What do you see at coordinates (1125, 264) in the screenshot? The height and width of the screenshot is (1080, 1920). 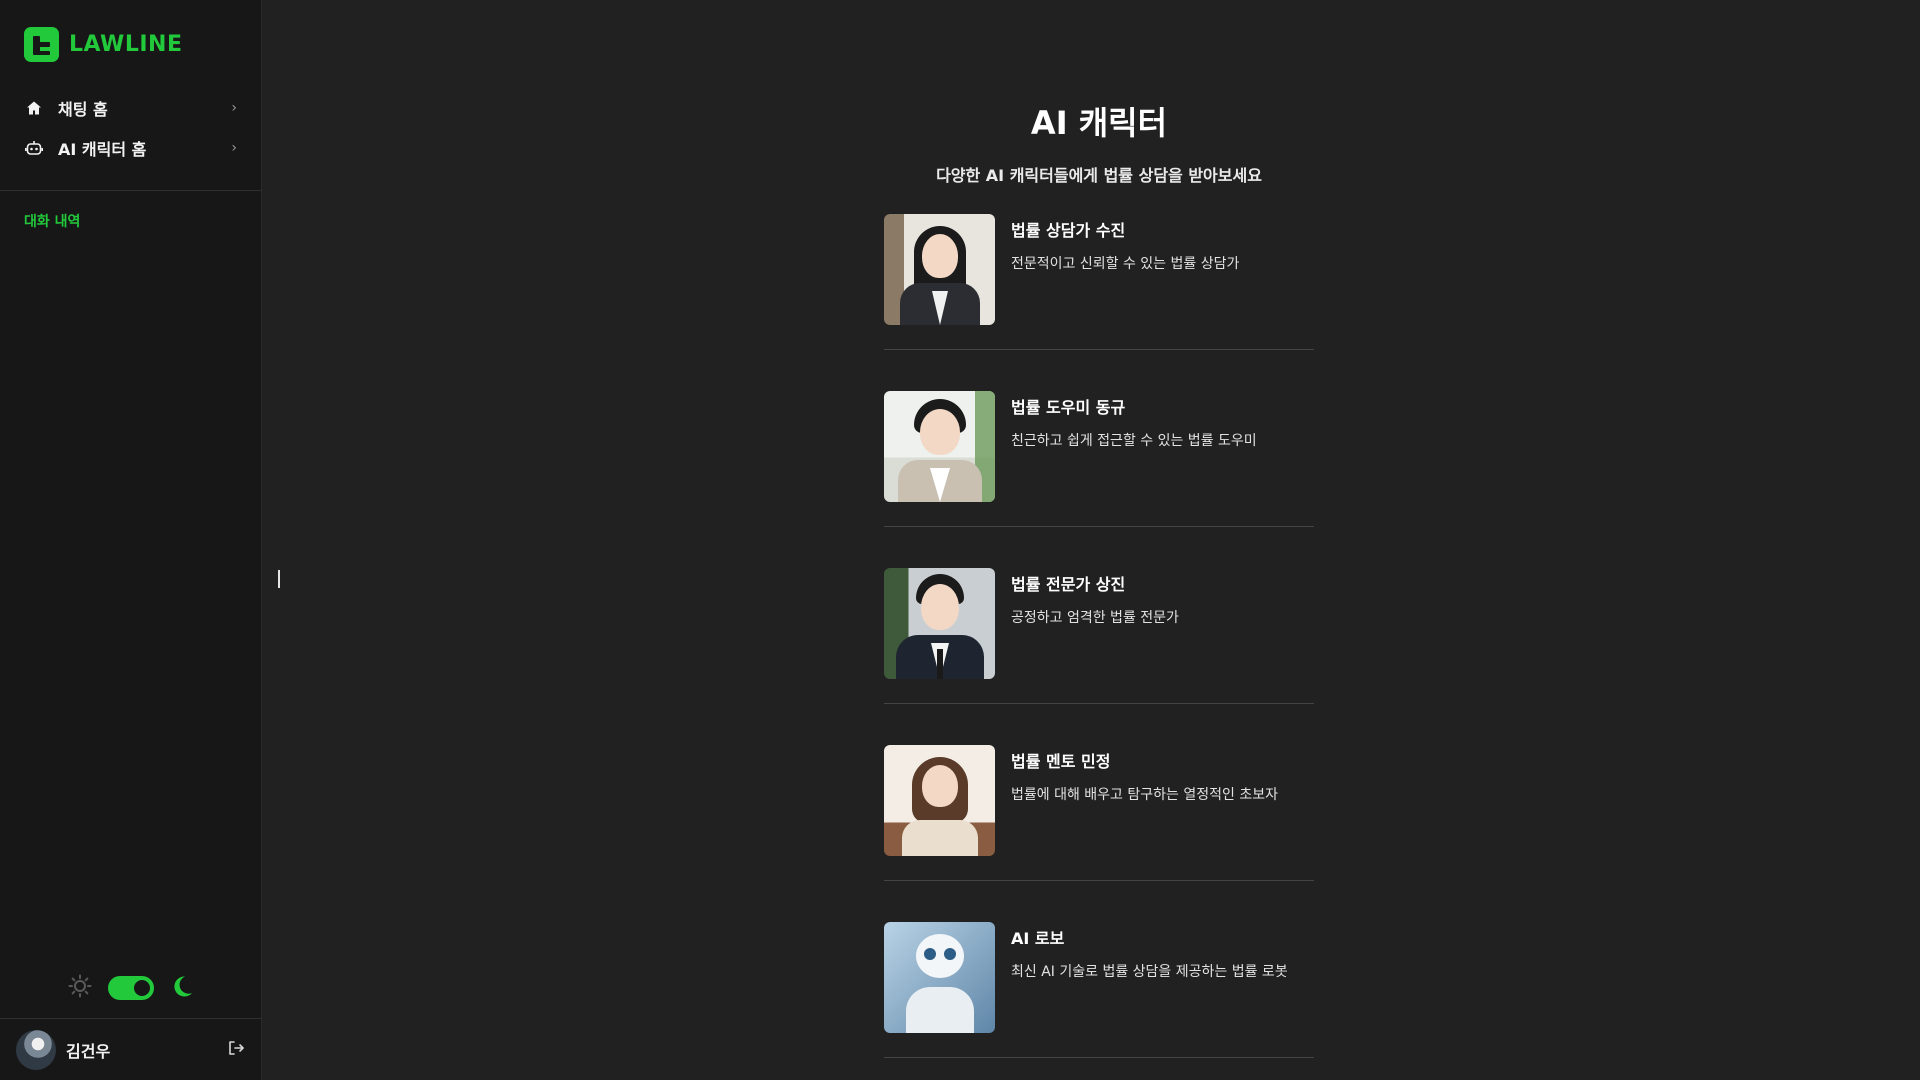 I see `character-description: 전문적이고 신뢰할 수 있는 법률 상담가` at bounding box center [1125, 264].